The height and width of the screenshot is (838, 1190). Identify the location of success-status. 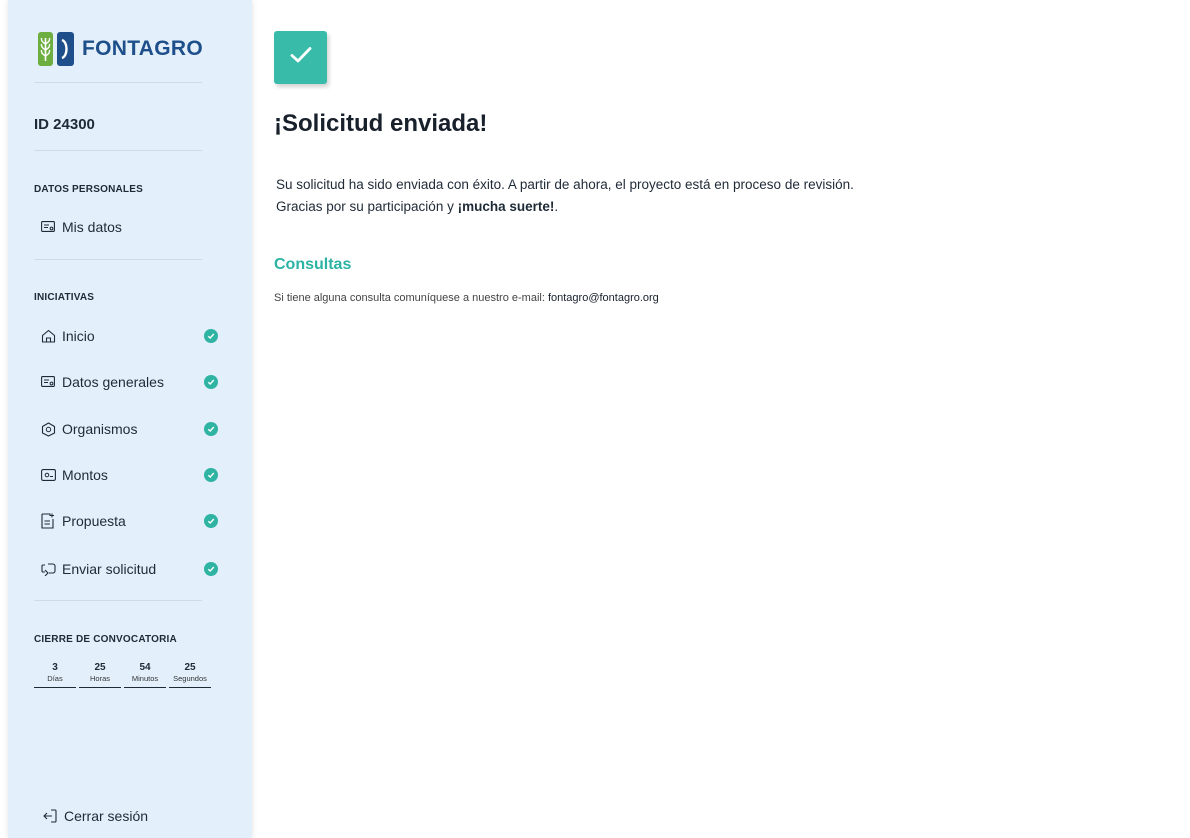
(300, 57).